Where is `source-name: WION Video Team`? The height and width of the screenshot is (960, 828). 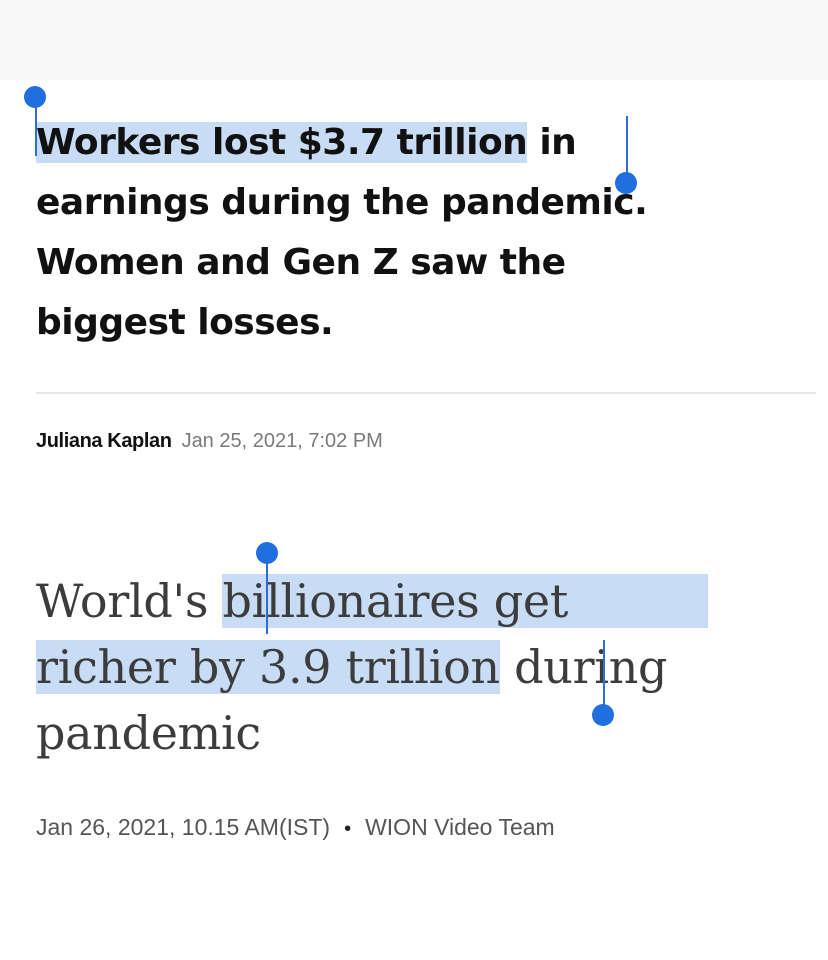 source-name: WION Video Team is located at coordinates (460, 827).